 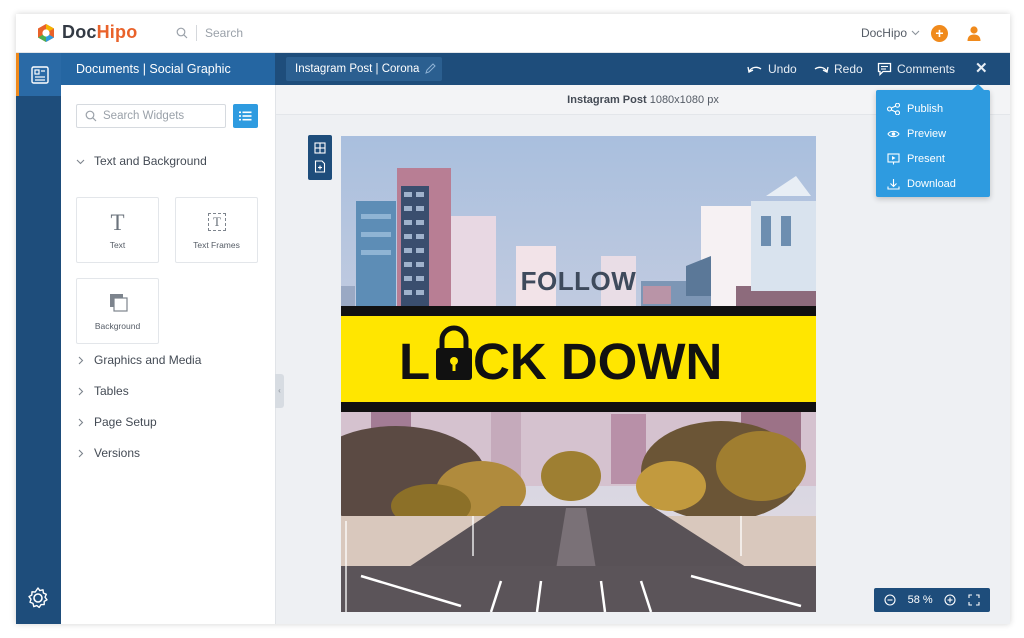 I want to click on account-label: DocHipo, so click(x=883, y=33).